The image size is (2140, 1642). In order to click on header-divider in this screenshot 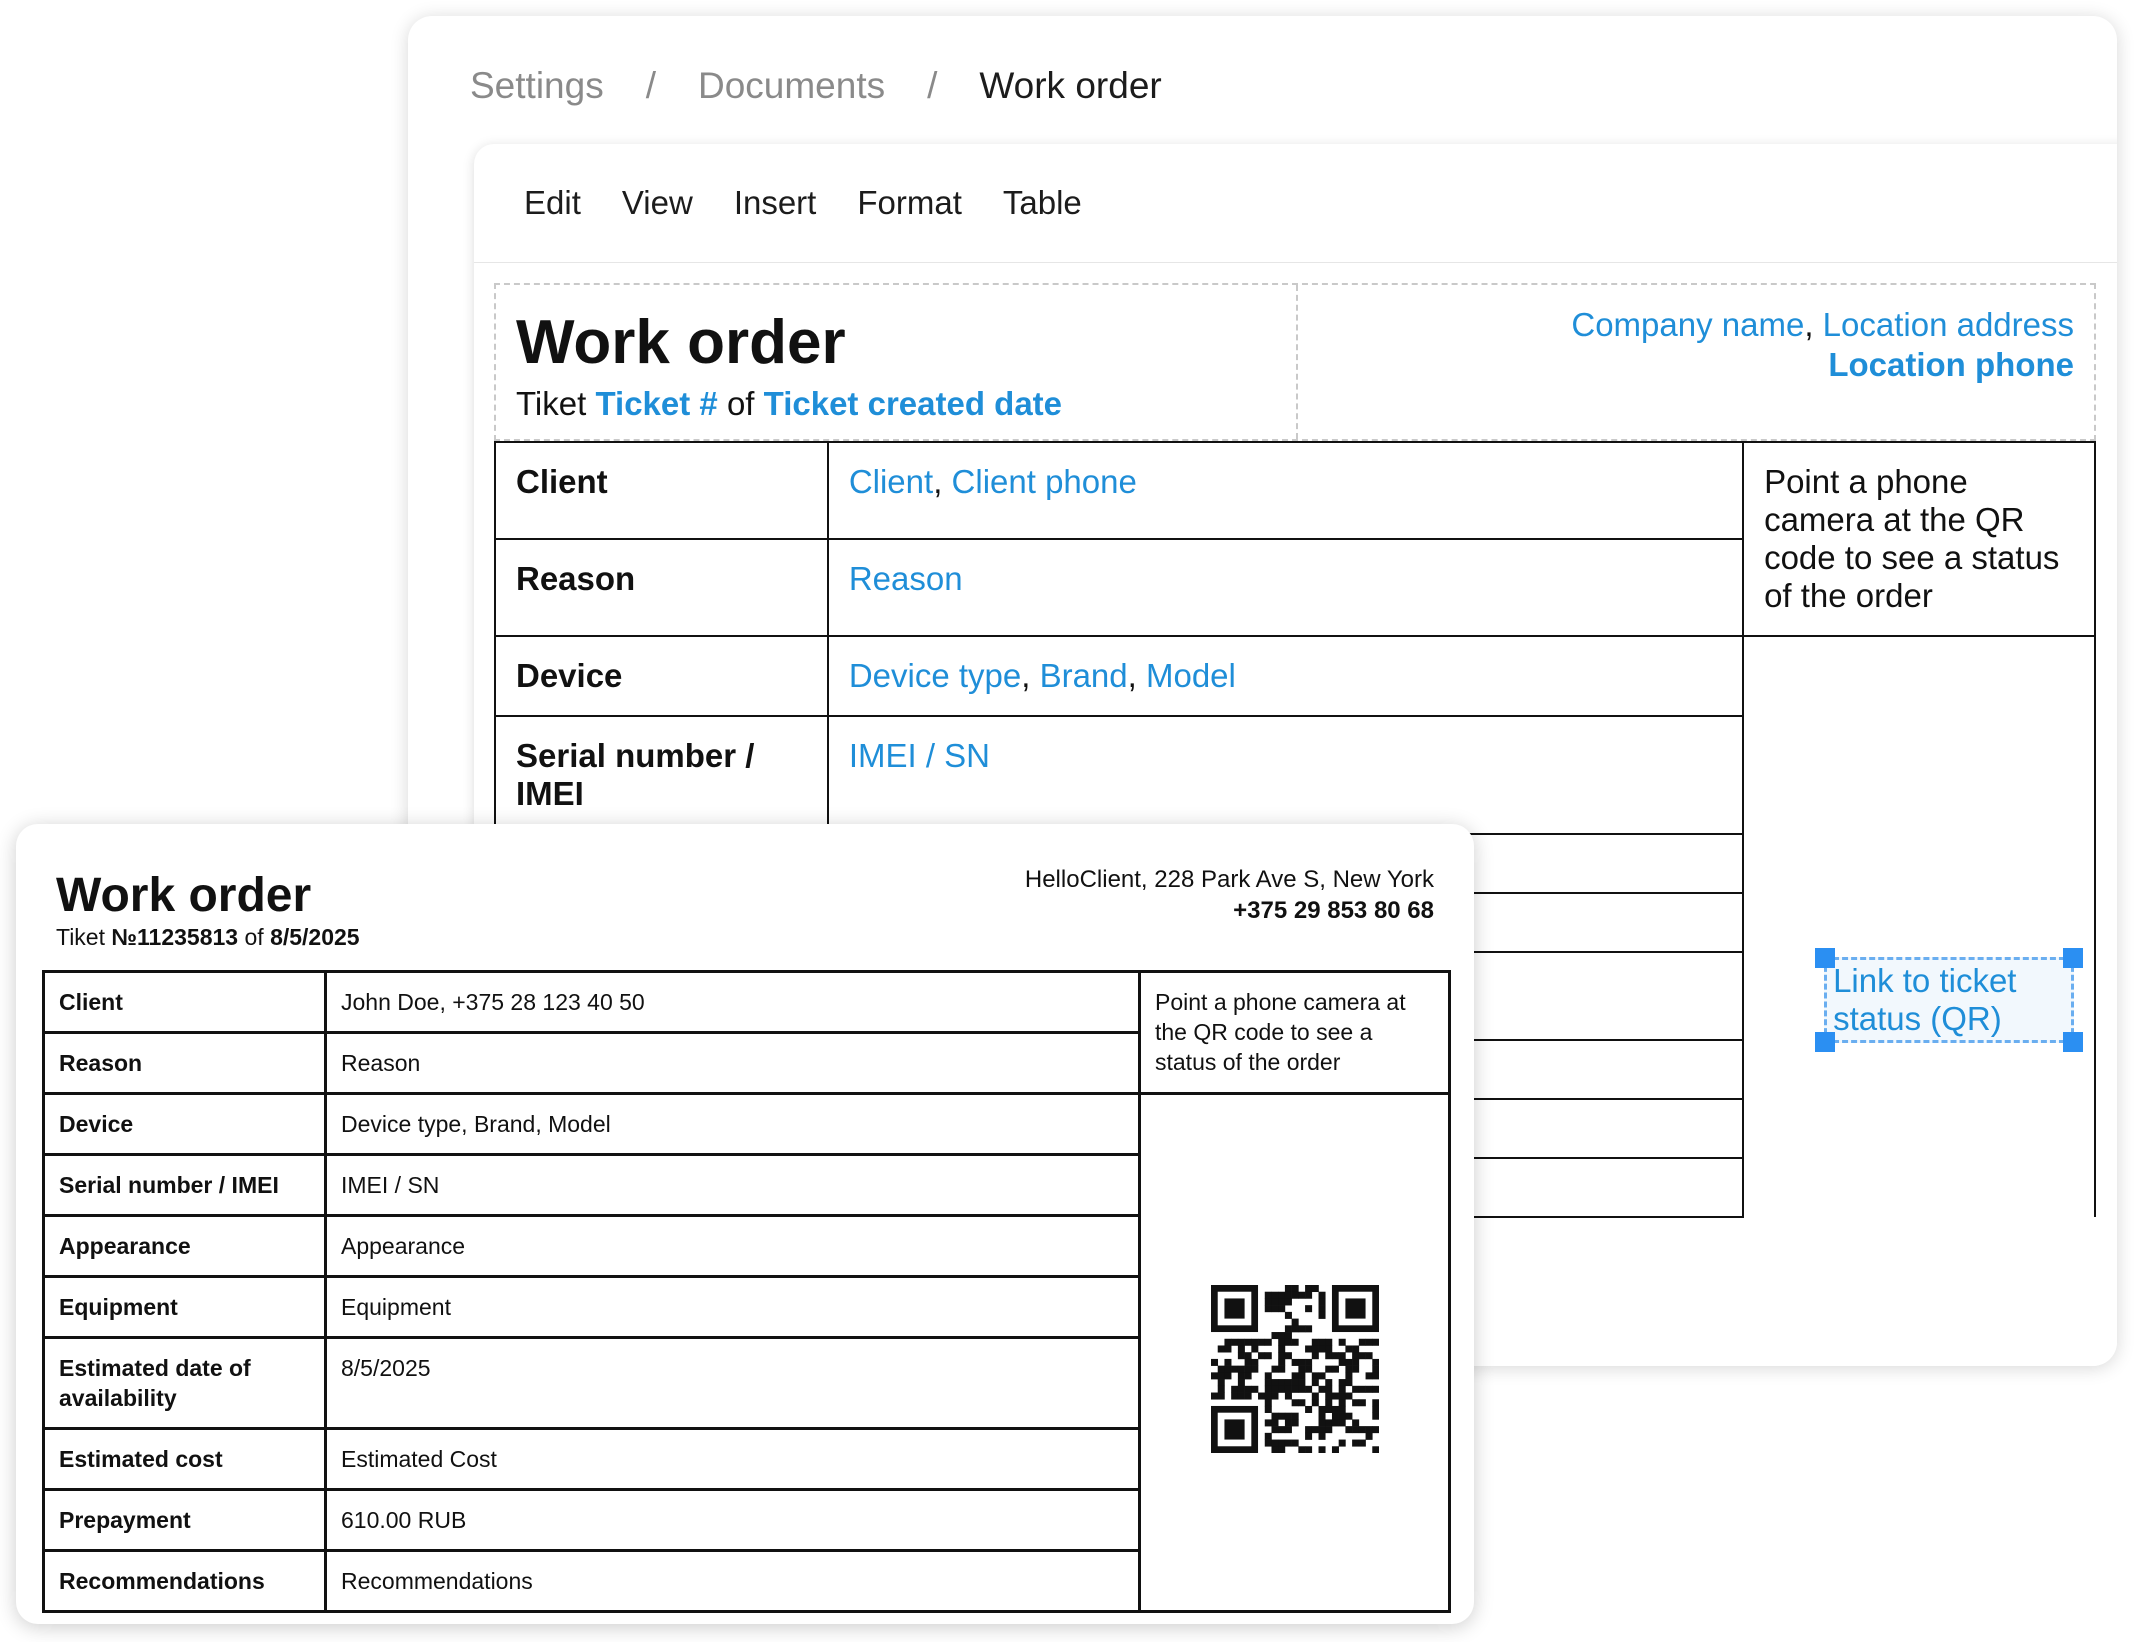, I will do `click(1297, 362)`.